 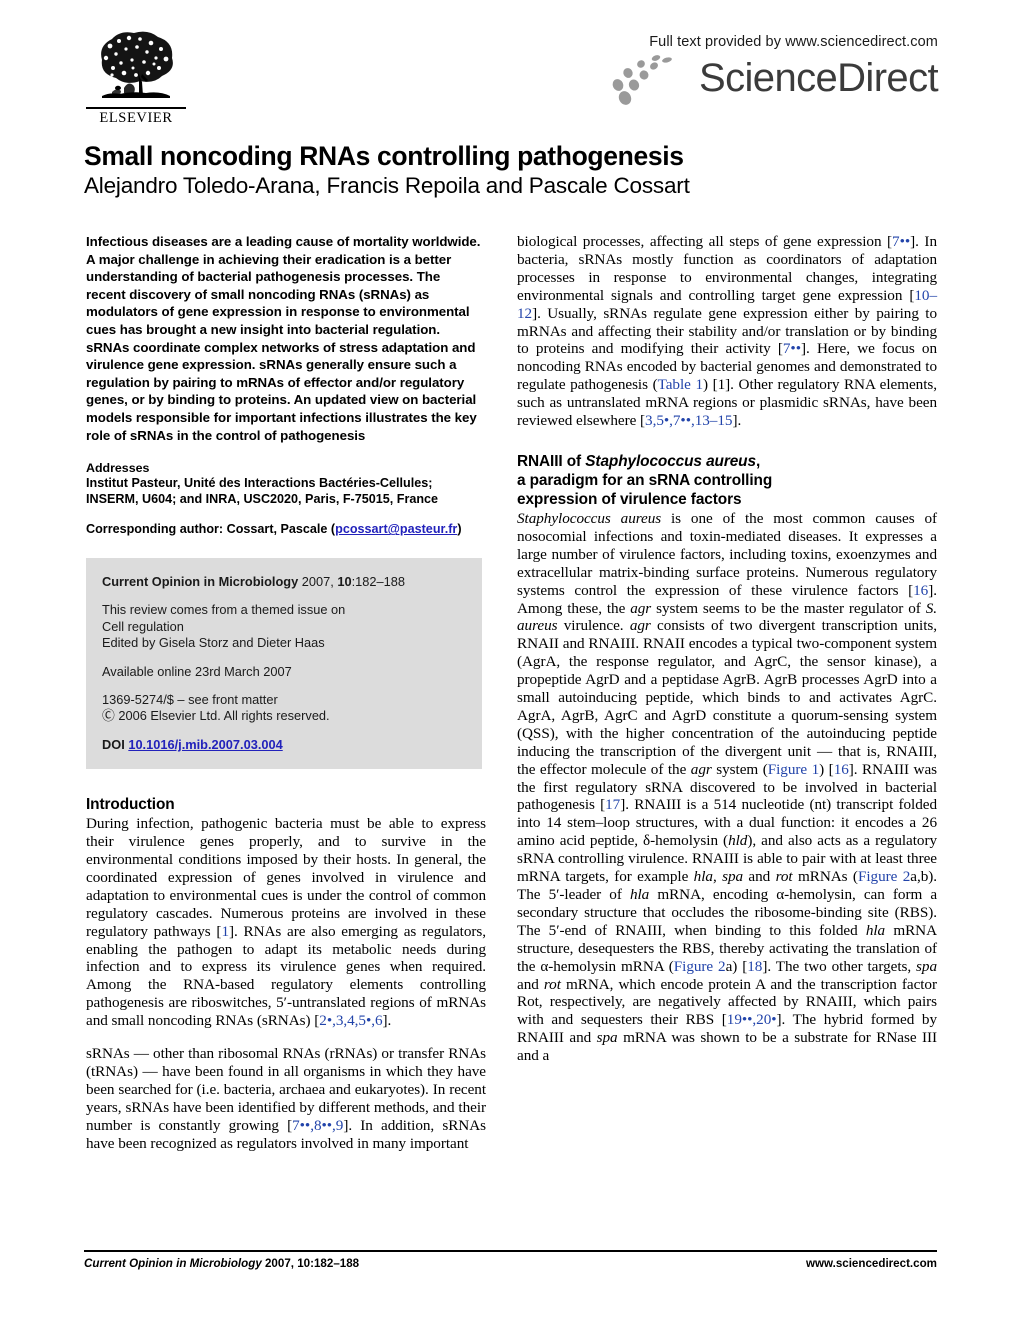 I want to click on elsevier-logo: ELSEVIER, so click(x=136, y=80).